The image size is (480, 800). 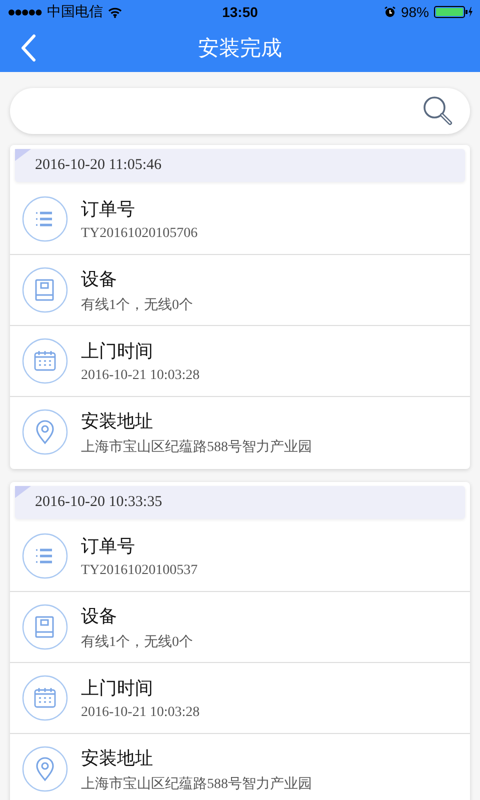 What do you see at coordinates (115, 12) in the screenshot?
I see `wifi-icon` at bounding box center [115, 12].